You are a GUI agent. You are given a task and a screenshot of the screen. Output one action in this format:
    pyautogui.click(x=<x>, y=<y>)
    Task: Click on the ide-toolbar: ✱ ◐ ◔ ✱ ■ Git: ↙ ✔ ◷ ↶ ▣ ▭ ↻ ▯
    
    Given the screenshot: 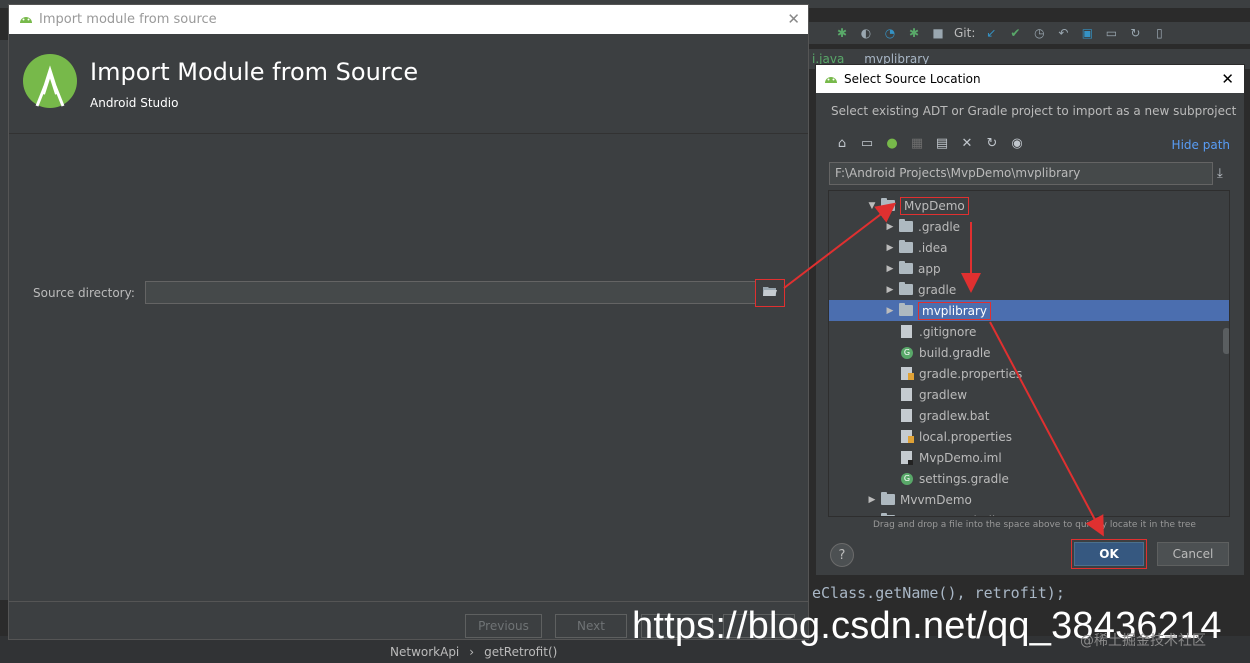 What is the action you would take?
    pyautogui.click(x=1029, y=33)
    